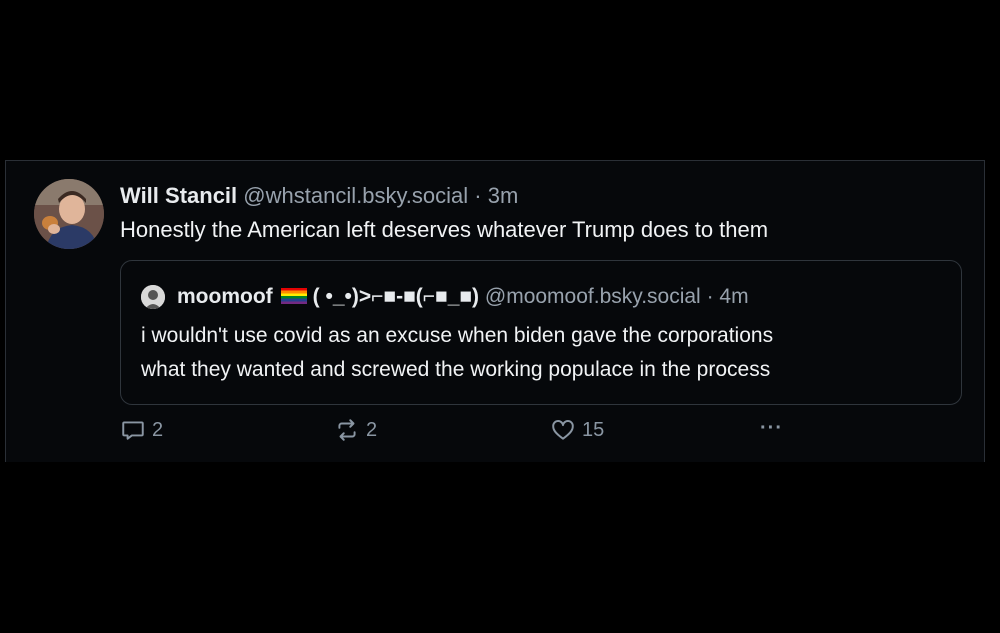 The image size is (1000, 633). What do you see at coordinates (347, 430) in the screenshot?
I see `repost-icon` at bounding box center [347, 430].